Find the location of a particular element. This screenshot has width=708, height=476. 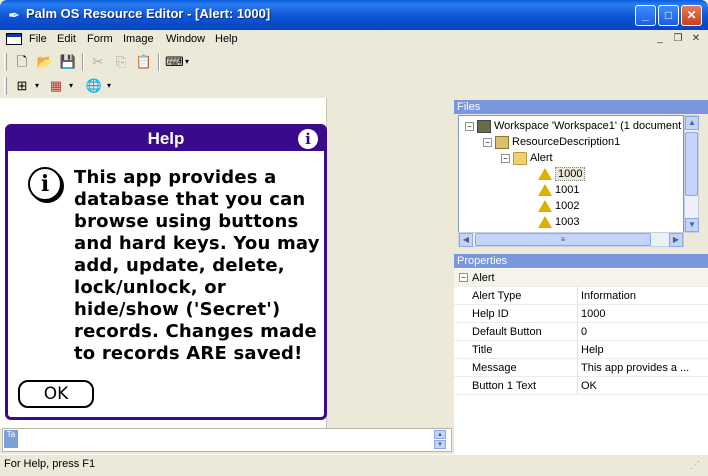

property-row: Title Help is located at coordinates (581, 350).